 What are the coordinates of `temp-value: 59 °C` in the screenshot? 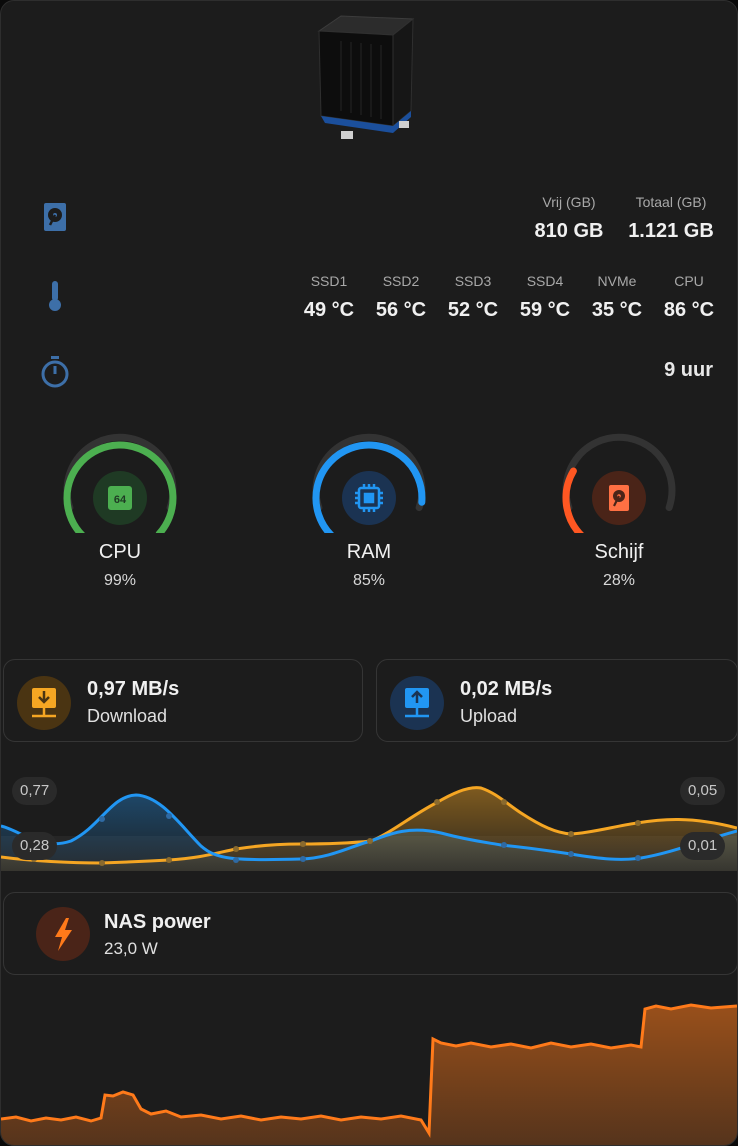 It's located at (545, 310).